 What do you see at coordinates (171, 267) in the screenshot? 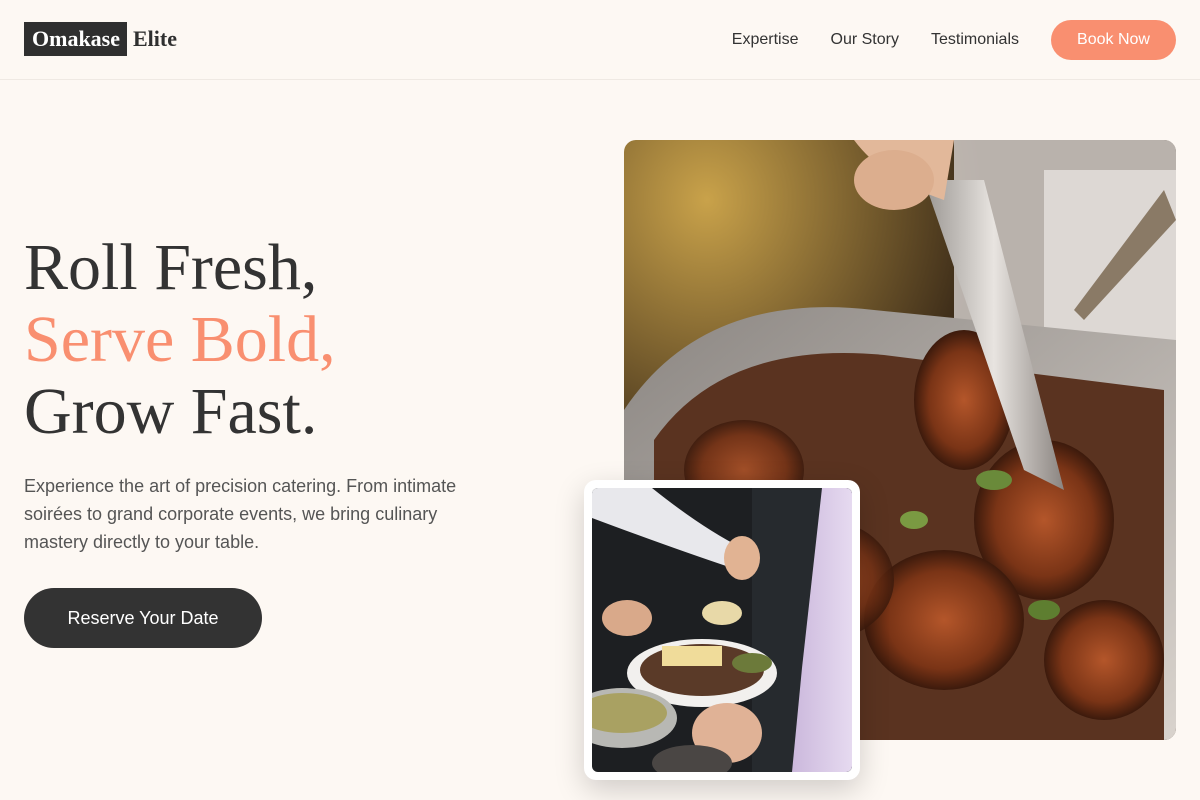
I see `hero-title-line-1: Roll Fresh,` at bounding box center [171, 267].